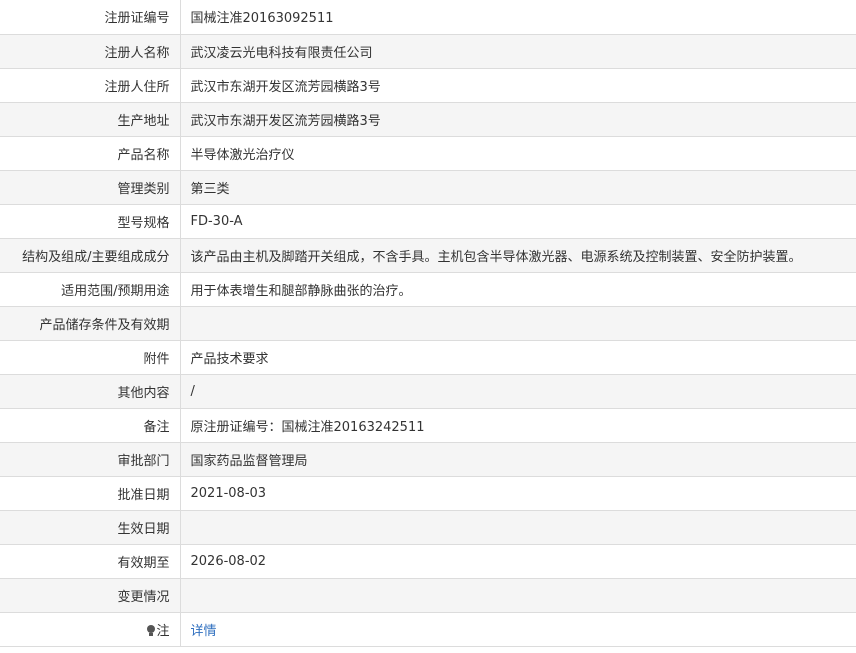 The height and width of the screenshot is (653, 856). What do you see at coordinates (518, 493) in the screenshot?
I see `row-value: 2021-08-03` at bounding box center [518, 493].